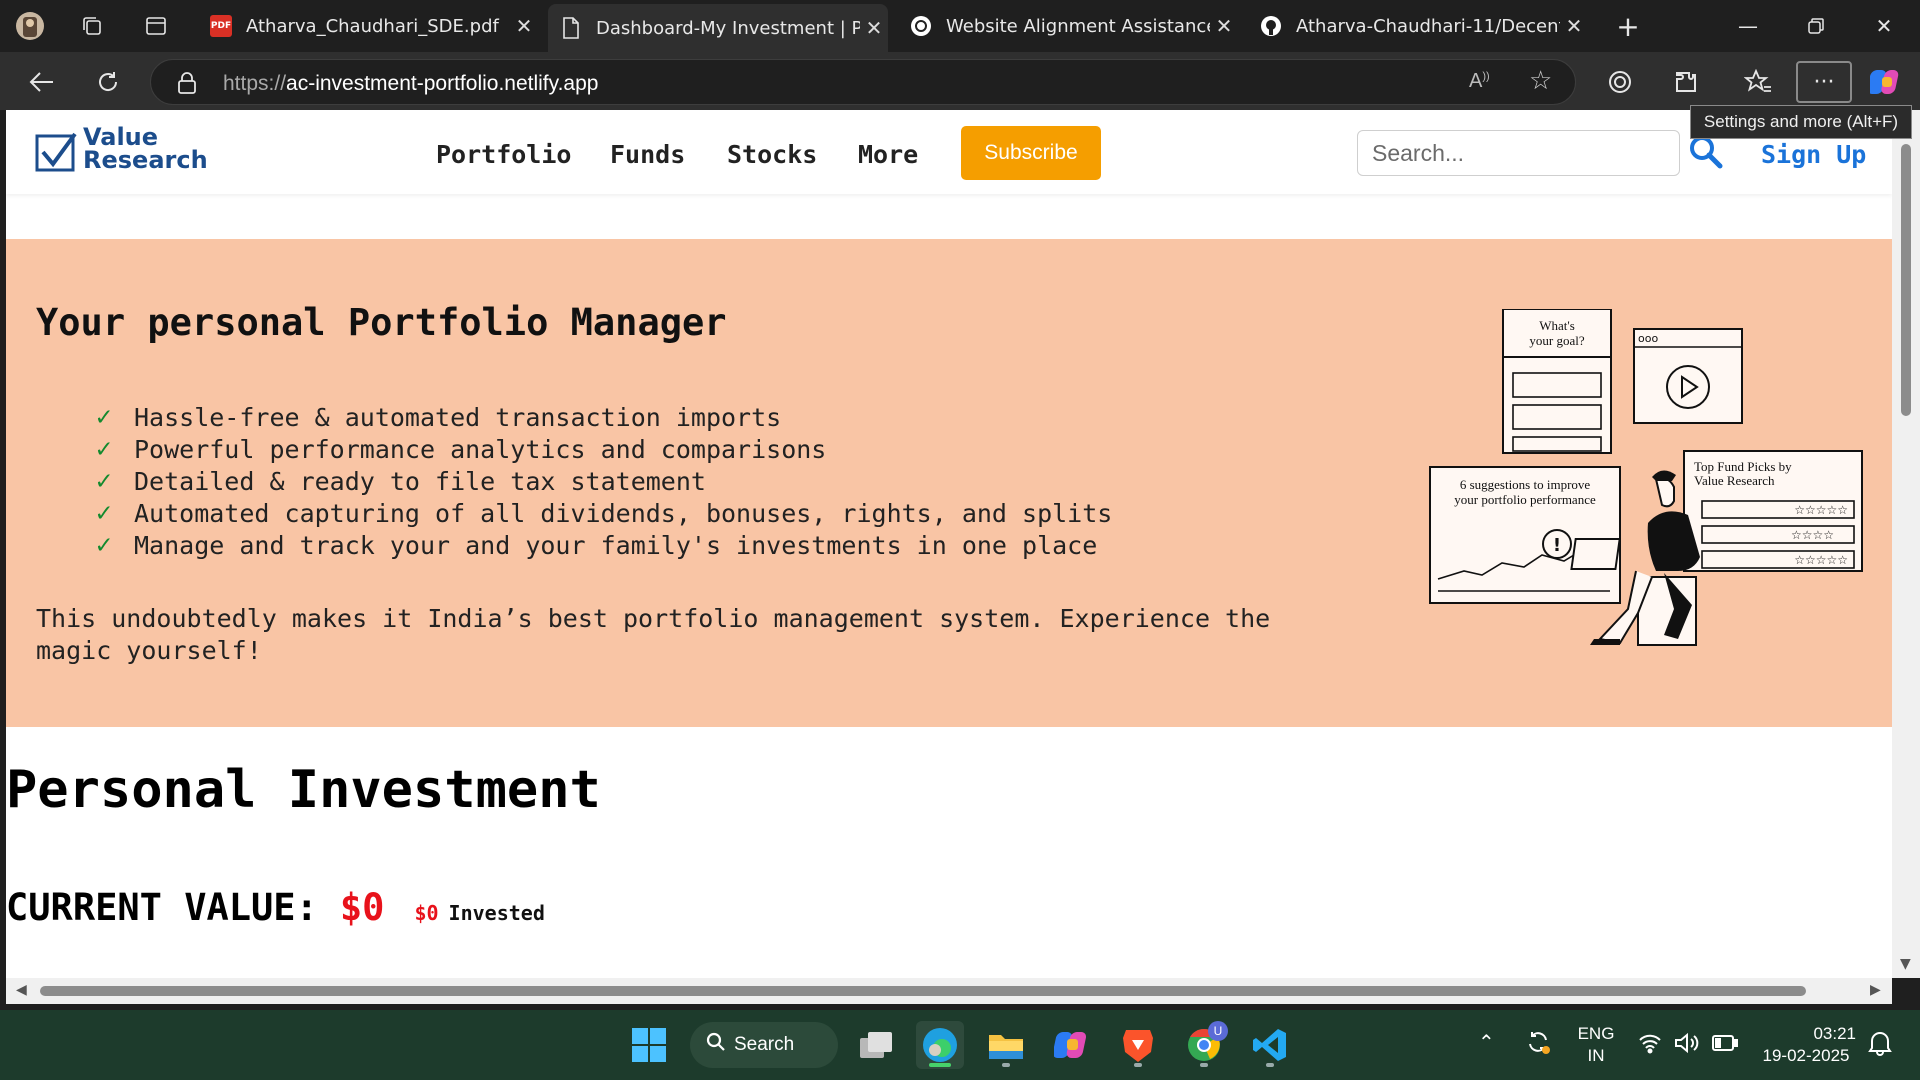 Image resolution: width=1920 pixels, height=1080 pixels. I want to click on personal-investment-title: Personal Investment, so click(303, 790).